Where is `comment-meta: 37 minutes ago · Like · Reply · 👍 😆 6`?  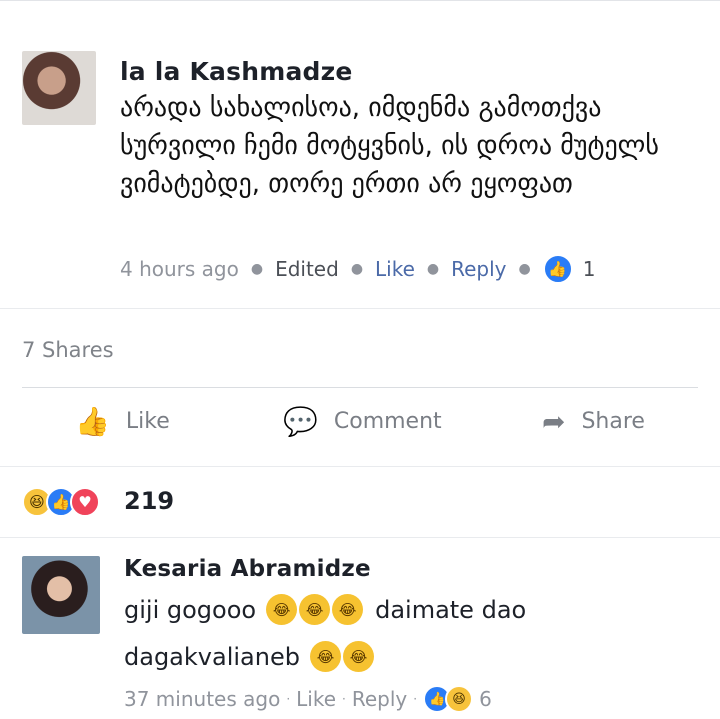 comment-meta: 37 minutes ago · Like · Reply · 👍 😆 6 is located at coordinates (308, 699).